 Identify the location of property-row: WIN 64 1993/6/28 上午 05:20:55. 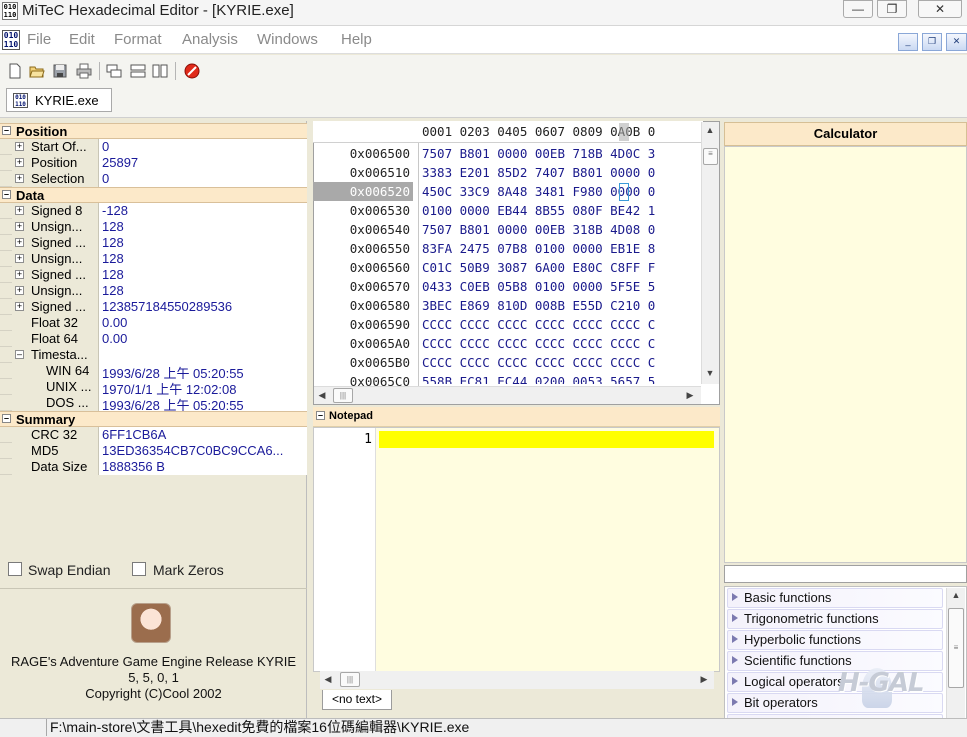
(153, 371).